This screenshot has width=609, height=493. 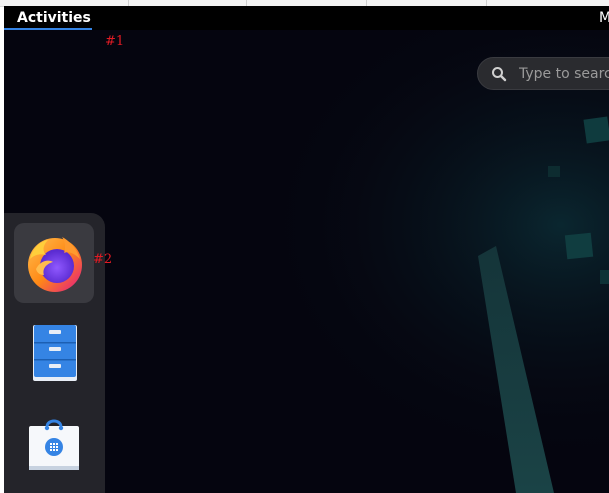 I want to click on file-cabinet-icon, so click(x=55, y=353).